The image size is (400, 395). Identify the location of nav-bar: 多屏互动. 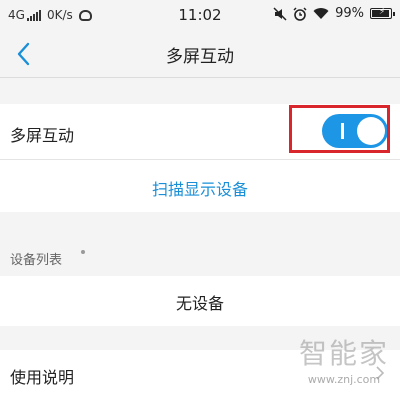
(200, 54).